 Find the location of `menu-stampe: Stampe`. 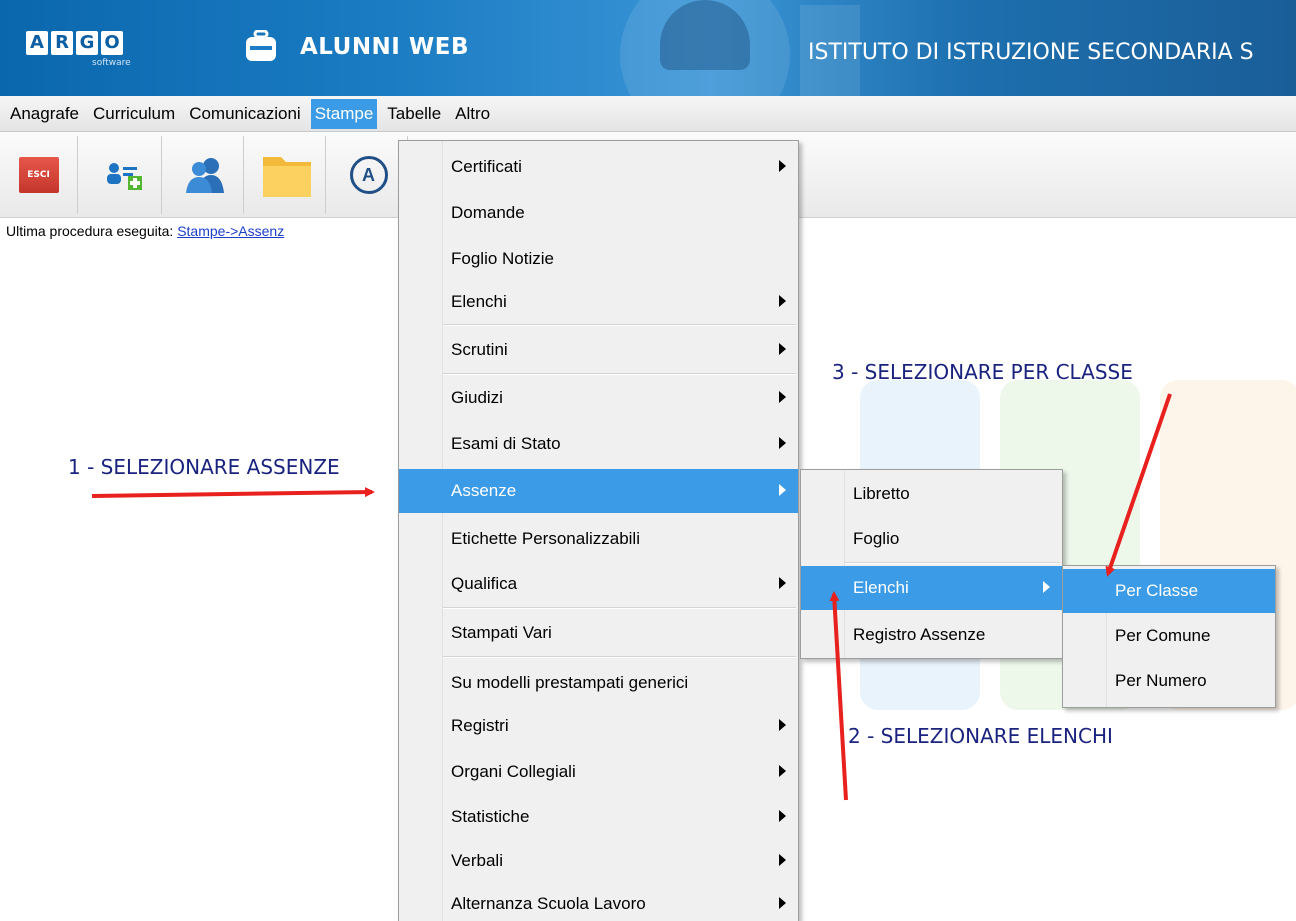

menu-stampe: Stampe is located at coordinates (344, 113).